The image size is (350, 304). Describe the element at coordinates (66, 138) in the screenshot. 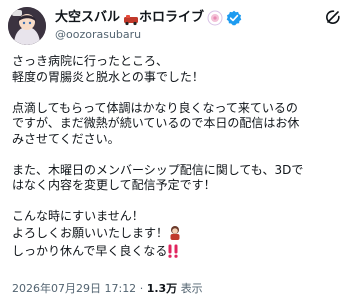

I see `text-line: みさせてください。` at that location.